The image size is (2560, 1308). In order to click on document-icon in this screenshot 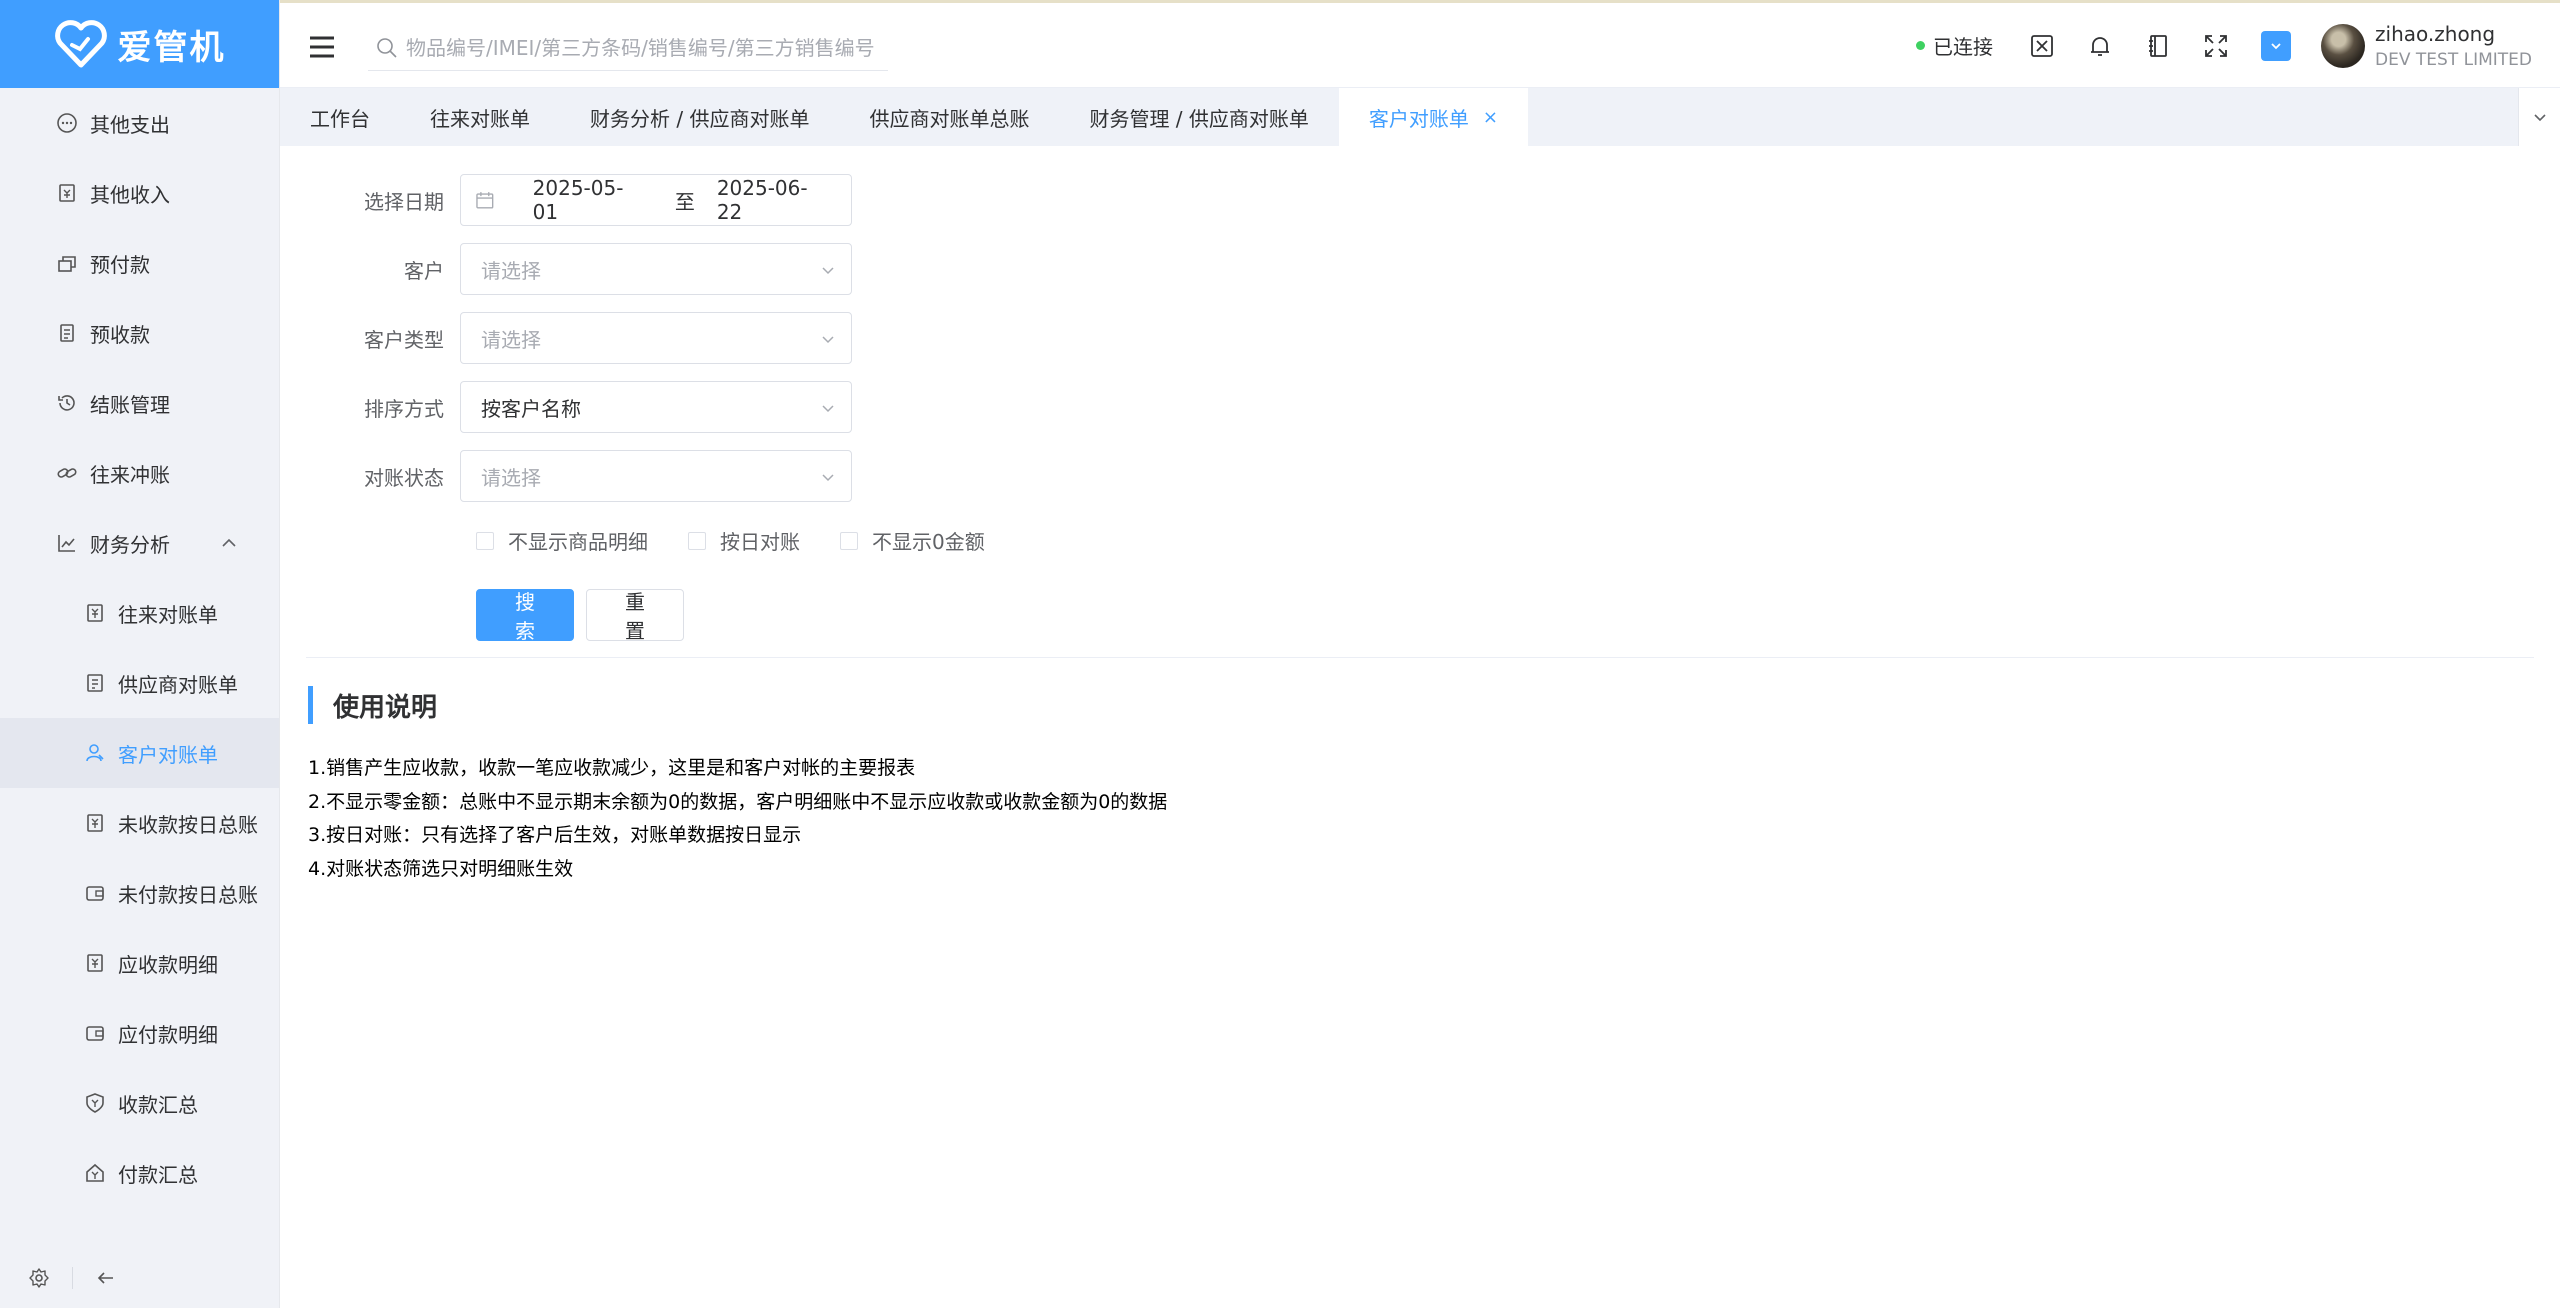, I will do `click(67, 333)`.